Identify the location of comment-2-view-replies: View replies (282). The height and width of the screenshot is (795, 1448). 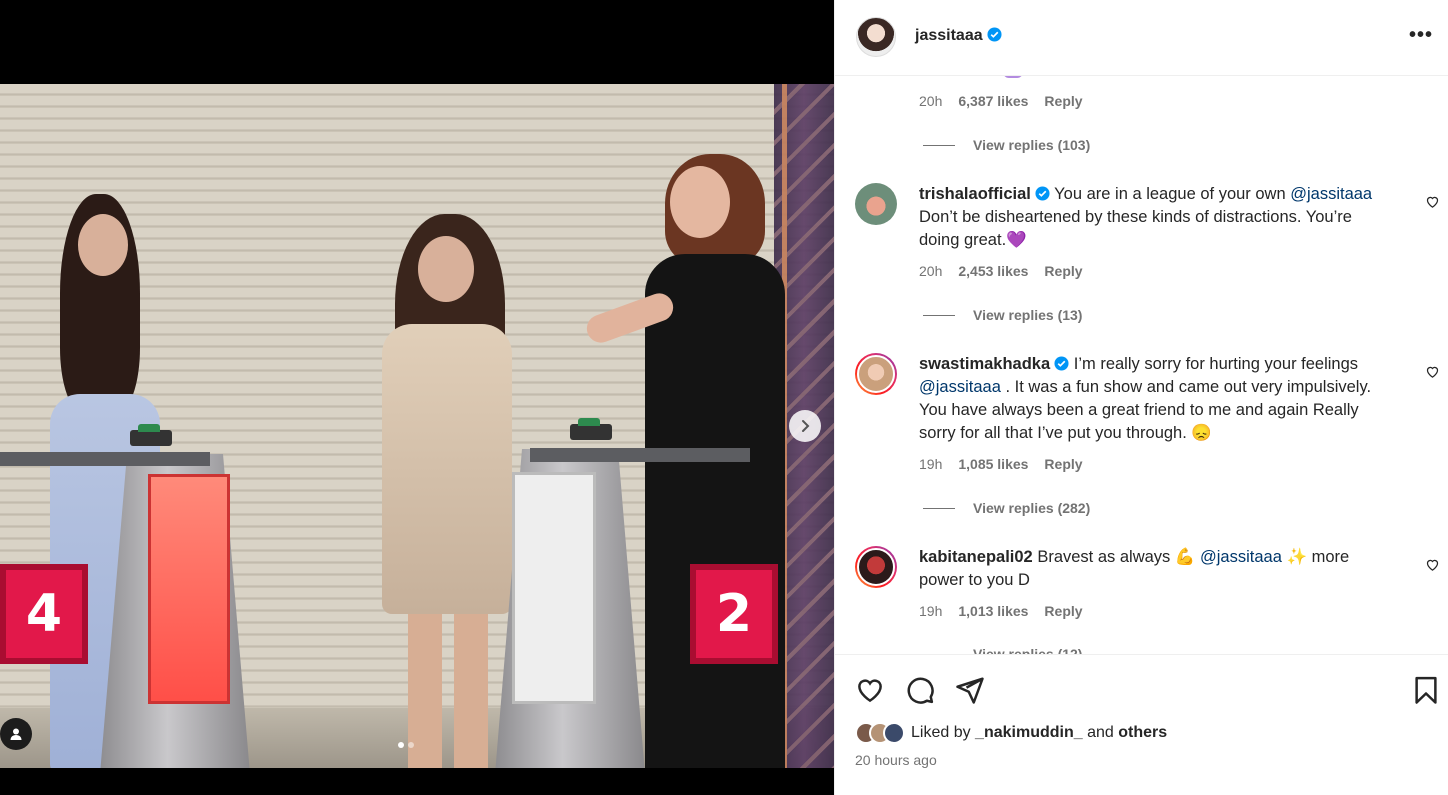
(1006, 508).